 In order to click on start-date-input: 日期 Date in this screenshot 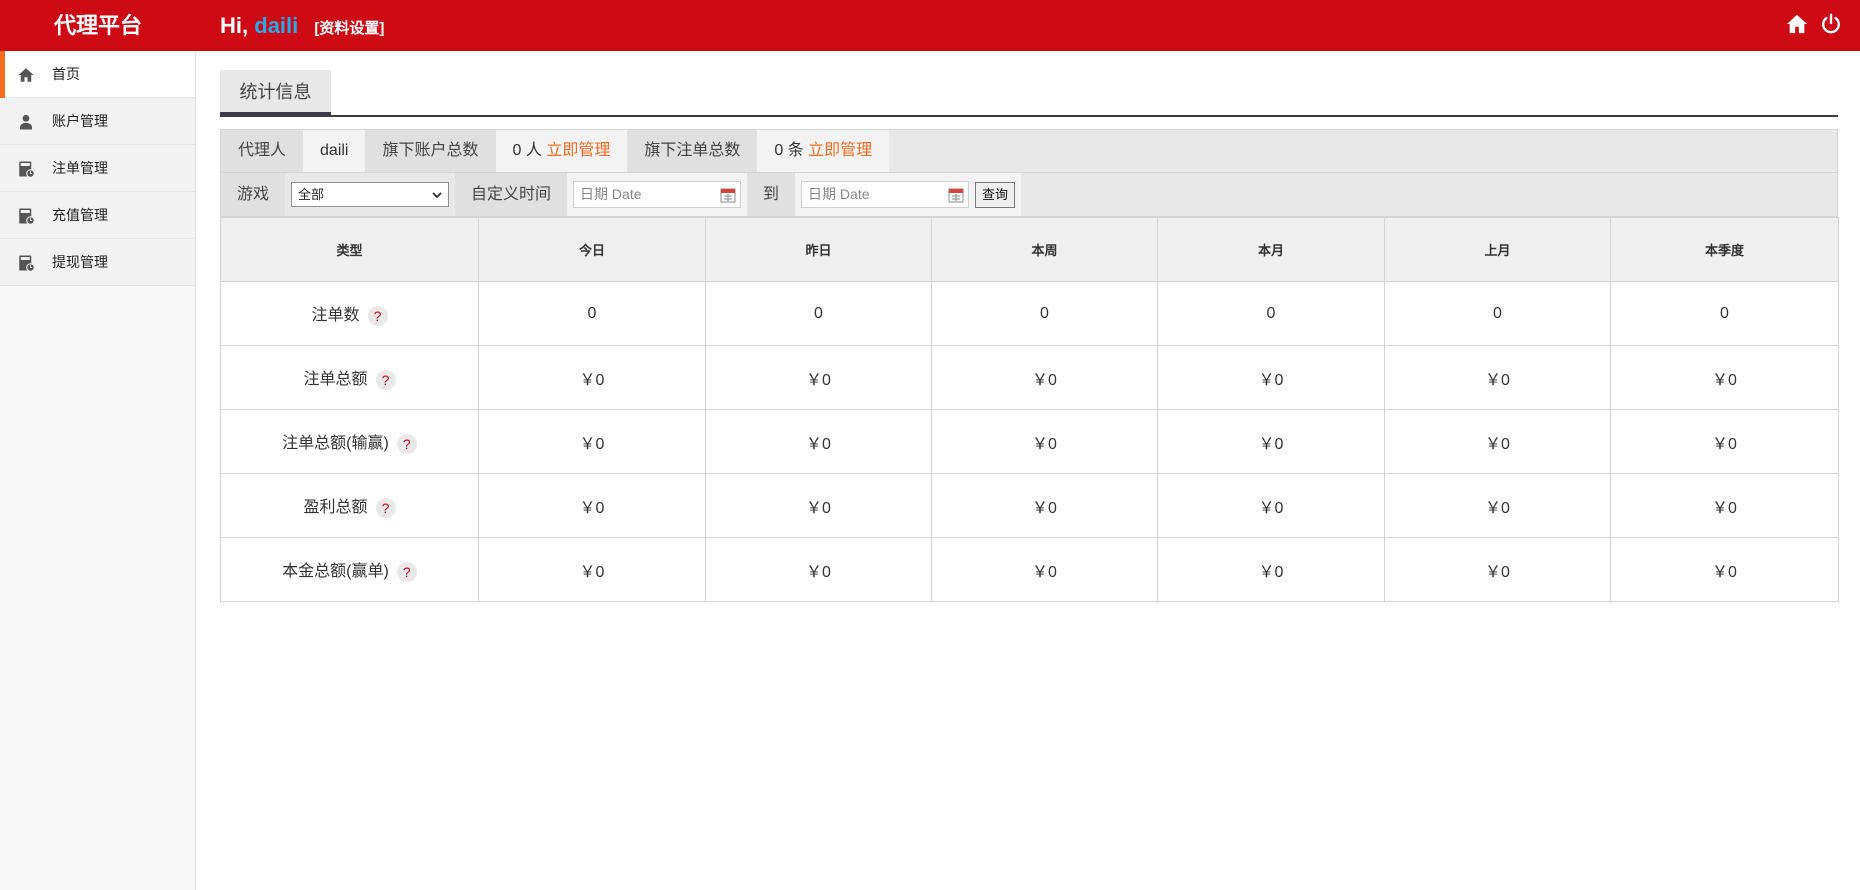, I will do `click(657, 194)`.